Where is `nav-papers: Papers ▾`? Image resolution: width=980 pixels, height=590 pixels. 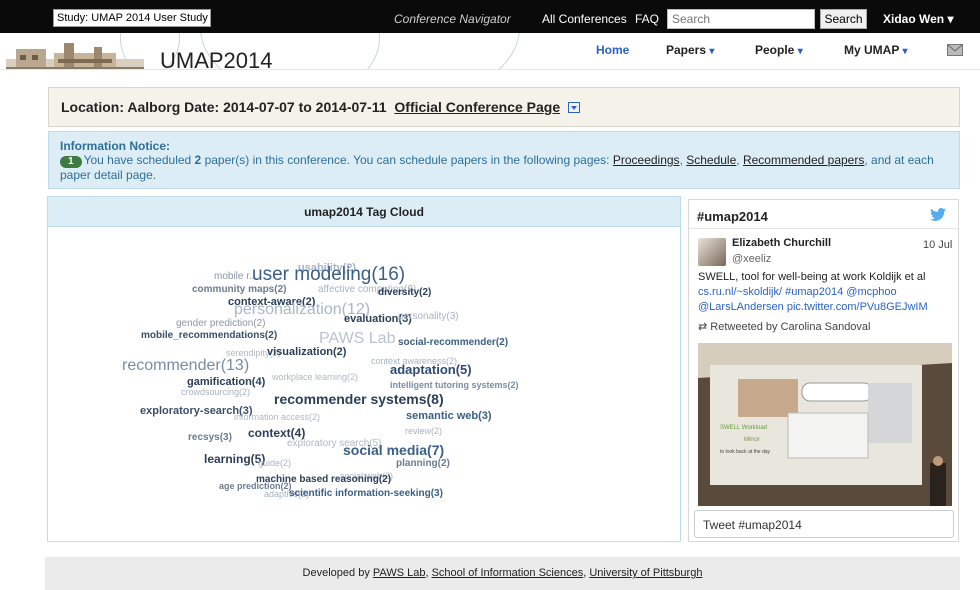
nav-papers: Papers ▾ is located at coordinates (690, 50).